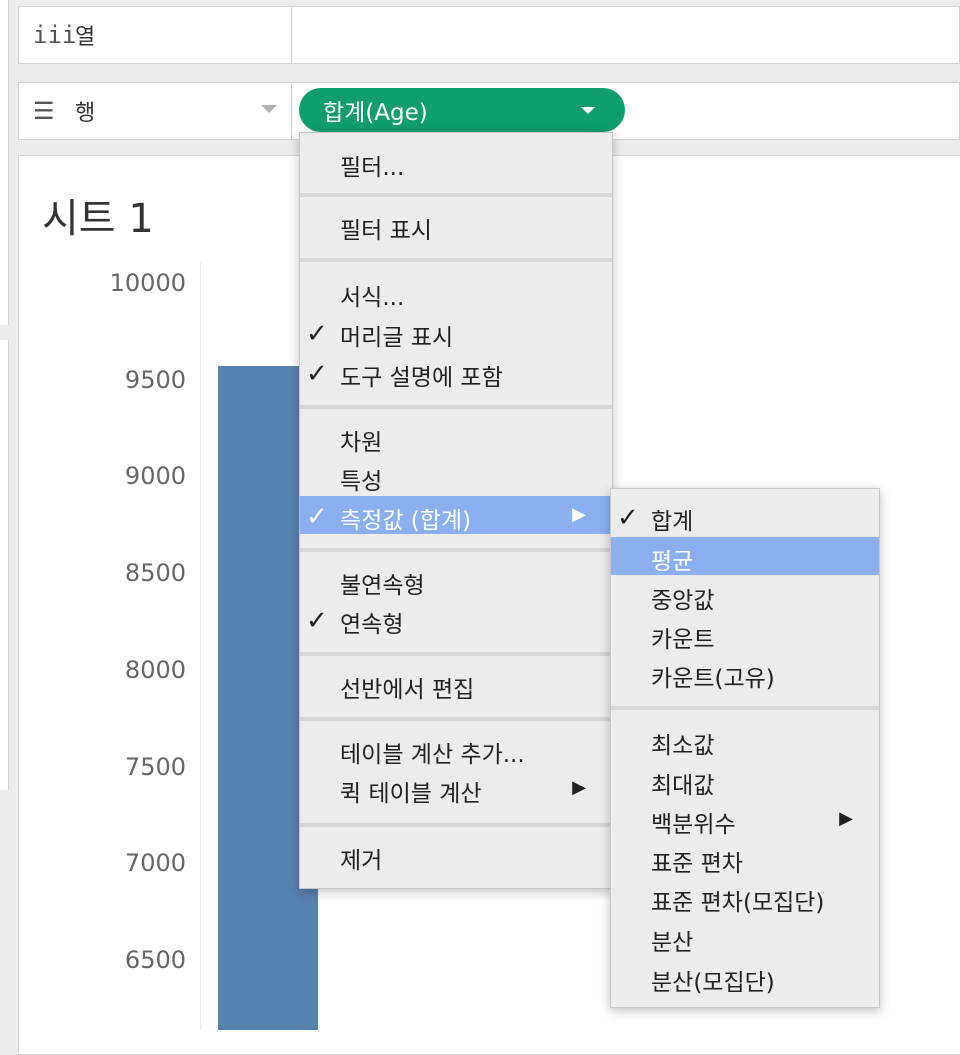 This screenshot has width=960, height=1055. What do you see at coordinates (713, 983) in the screenshot?
I see `submenu-item-label: 분산(모집단)` at bounding box center [713, 983].